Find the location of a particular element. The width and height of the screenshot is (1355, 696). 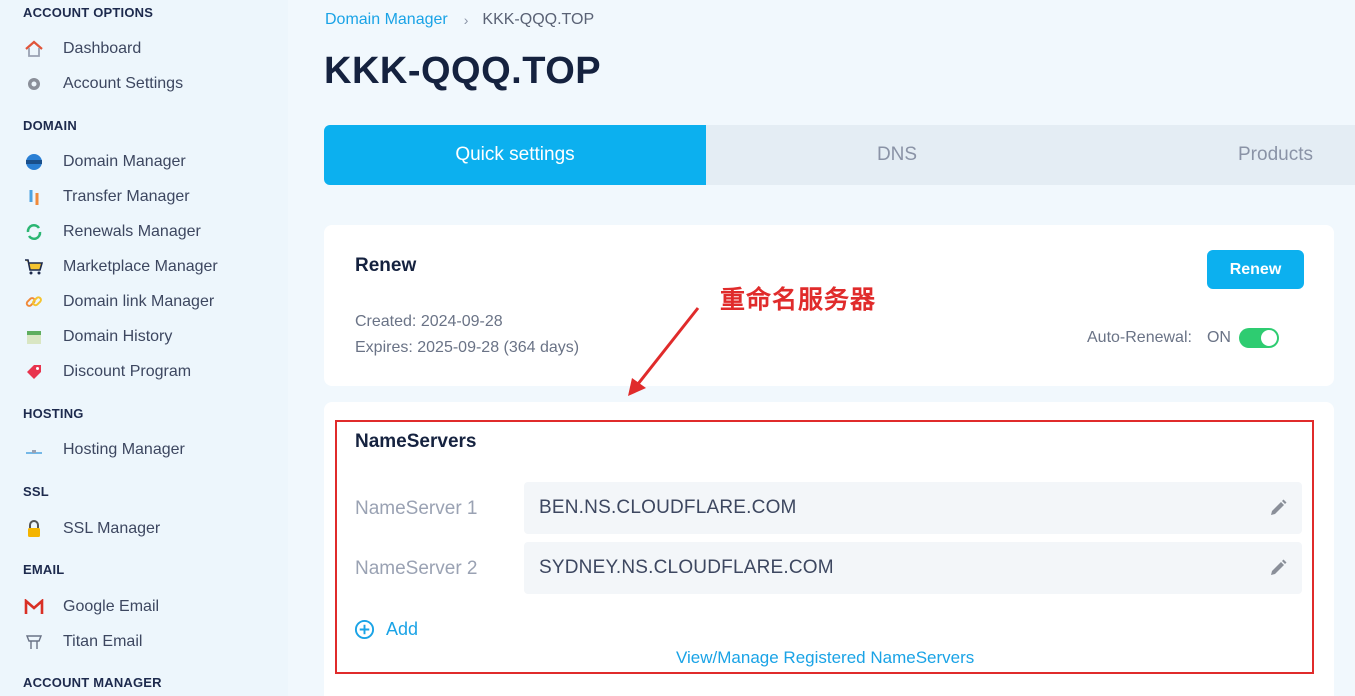

nameserver-2-value: SYDNEY.NS.CLOUDFLARE.COM is located at coordinates (686, 567).